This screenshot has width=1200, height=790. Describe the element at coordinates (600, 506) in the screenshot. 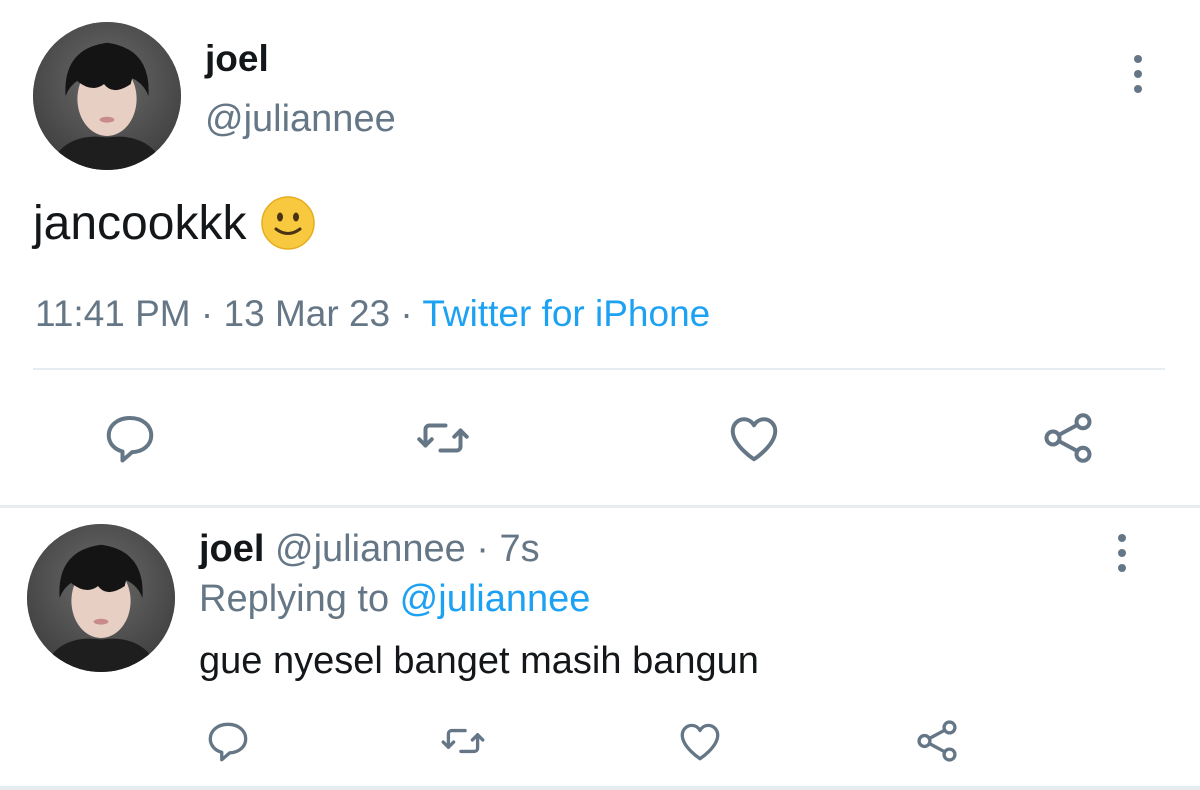

I see `section-divider` at that location.